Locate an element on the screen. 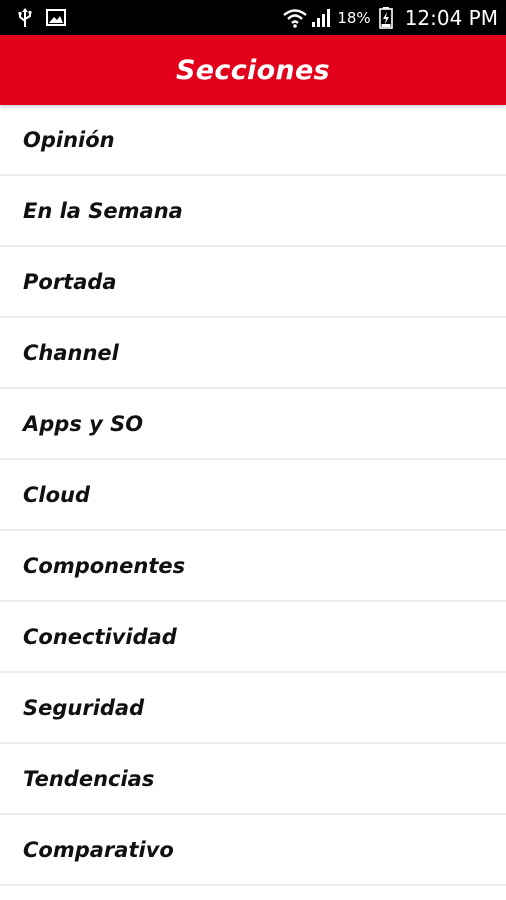 This screenshot has height=900, width=506. status-left-icons is located at coordinates (42, 17).